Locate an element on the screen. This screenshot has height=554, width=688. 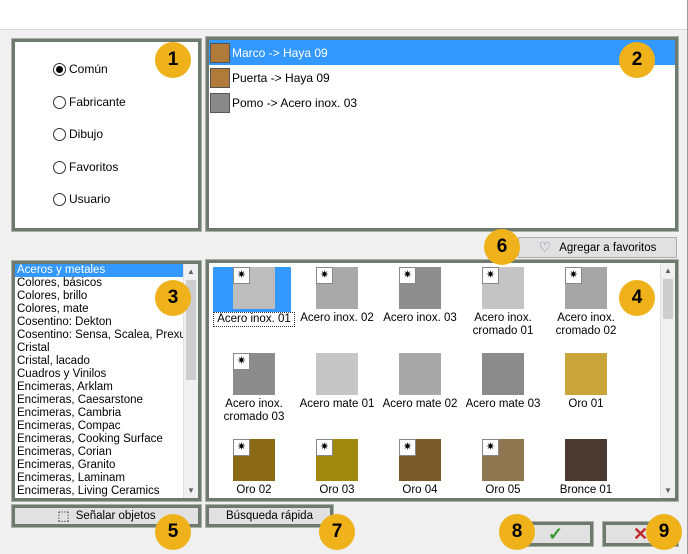
material-item: Bronce 01 is located at coordinates (586, 468).